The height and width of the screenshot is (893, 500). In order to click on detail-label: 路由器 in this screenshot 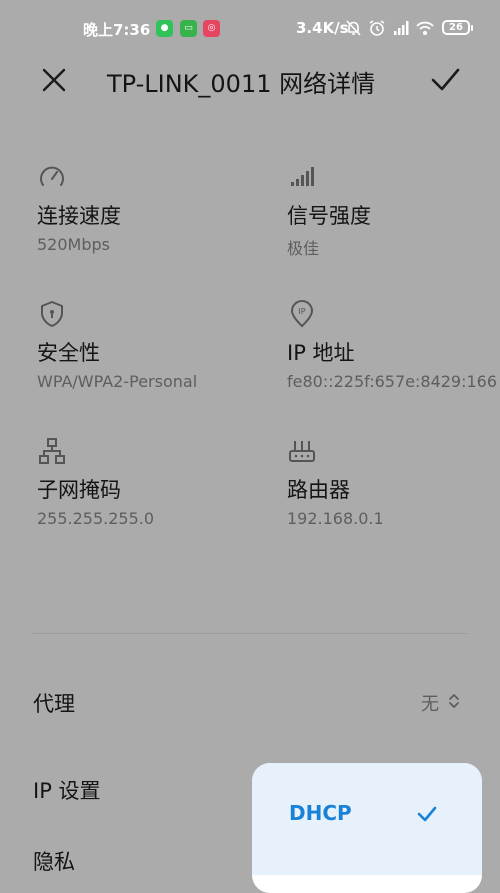, I will do `click(318, 490)`.